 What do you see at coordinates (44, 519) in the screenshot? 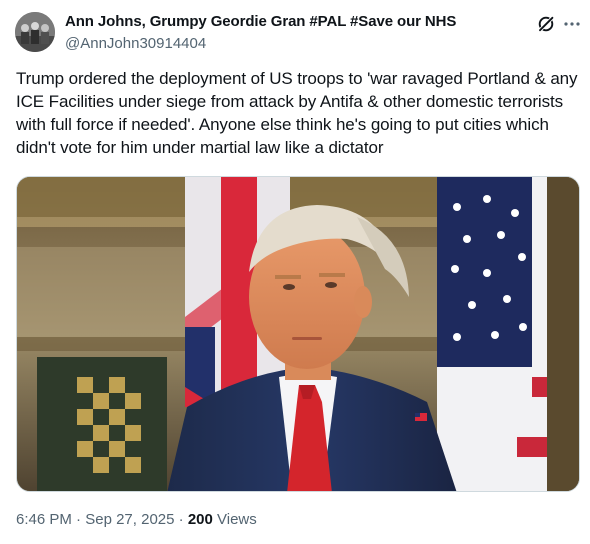
I see `post-time: 6:46 PM` at bounding box center [44, 519].